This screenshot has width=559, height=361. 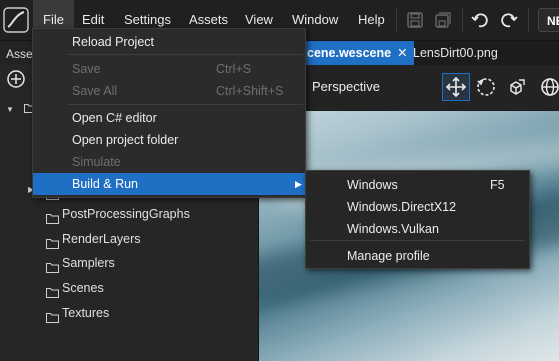 I want to click on folder-row: PostProcessingGraphs, so click(x=129, y=214).